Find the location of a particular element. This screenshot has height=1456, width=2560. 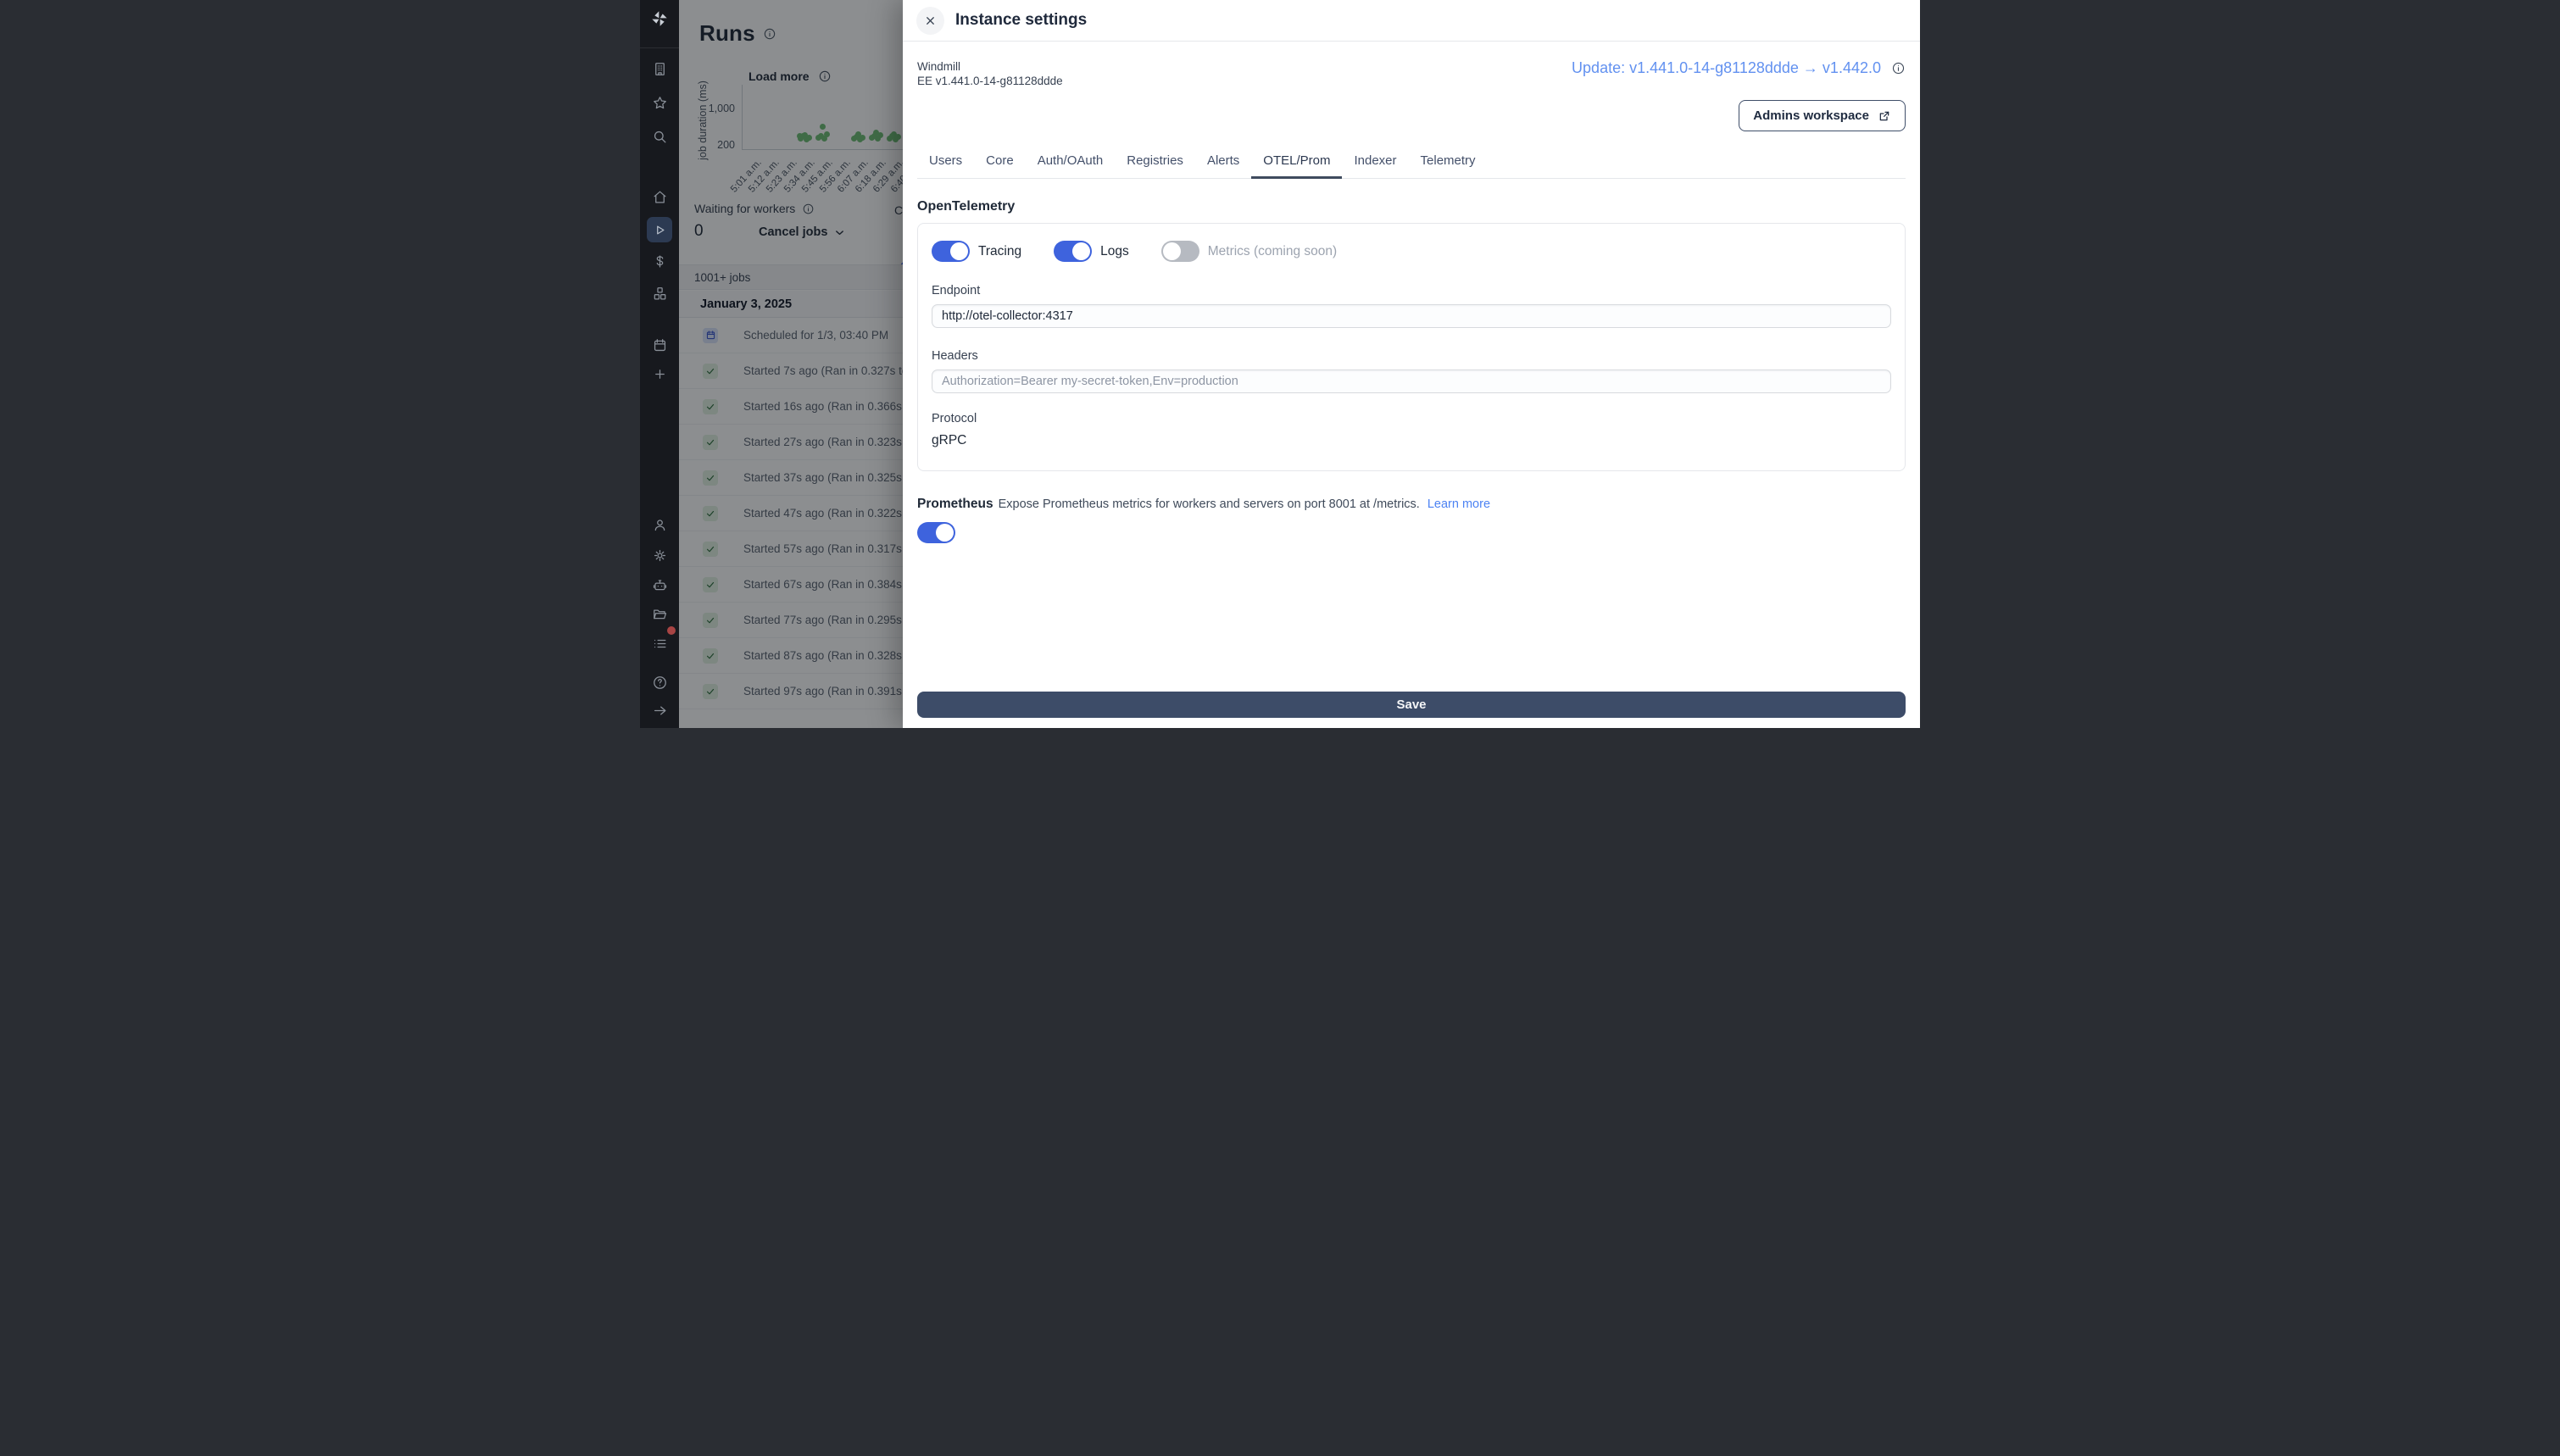

chart-y-axis-line is located at coordinates (742, 117).